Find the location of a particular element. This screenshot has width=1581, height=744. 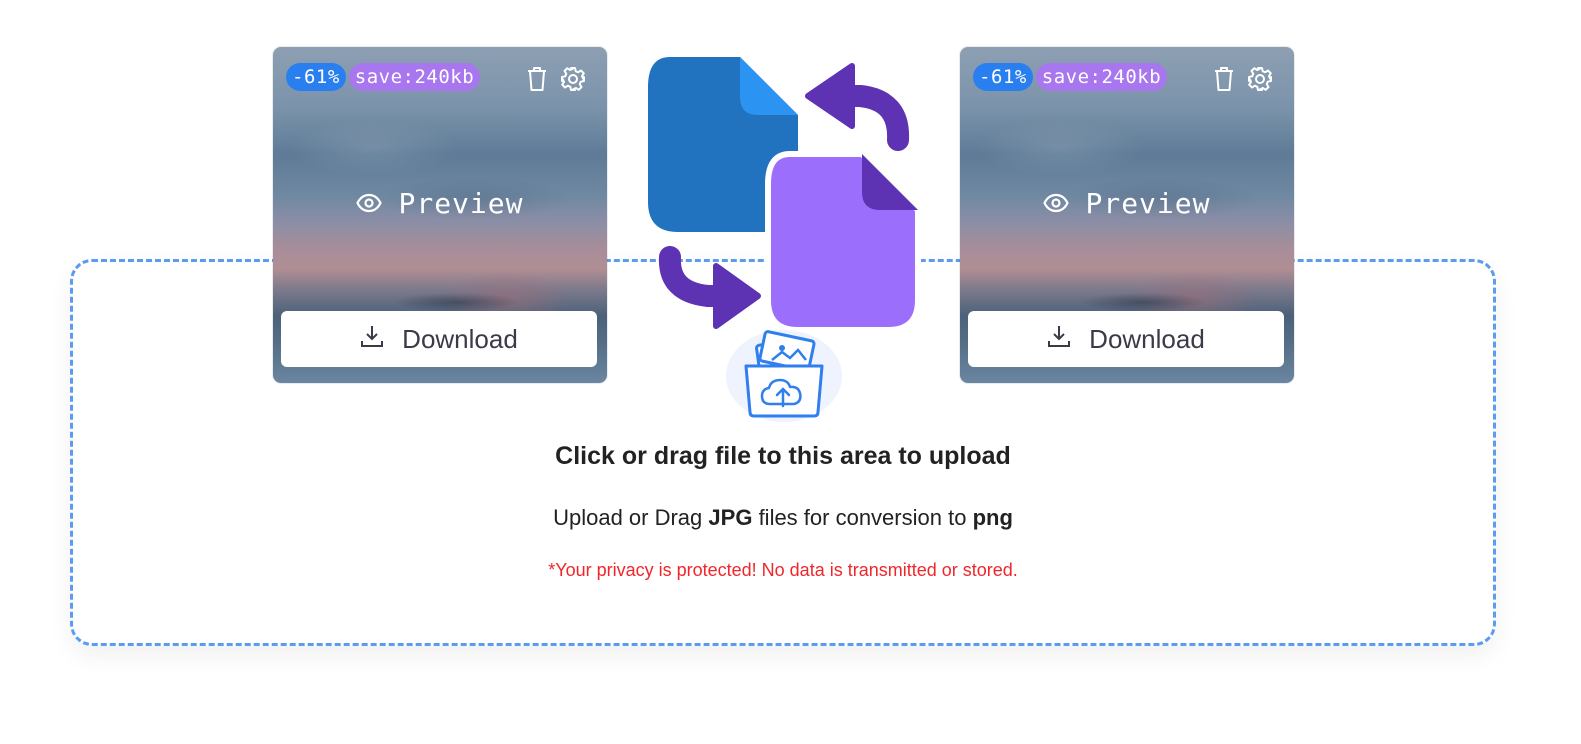

target-format: png is located at coordinates (992, 517).